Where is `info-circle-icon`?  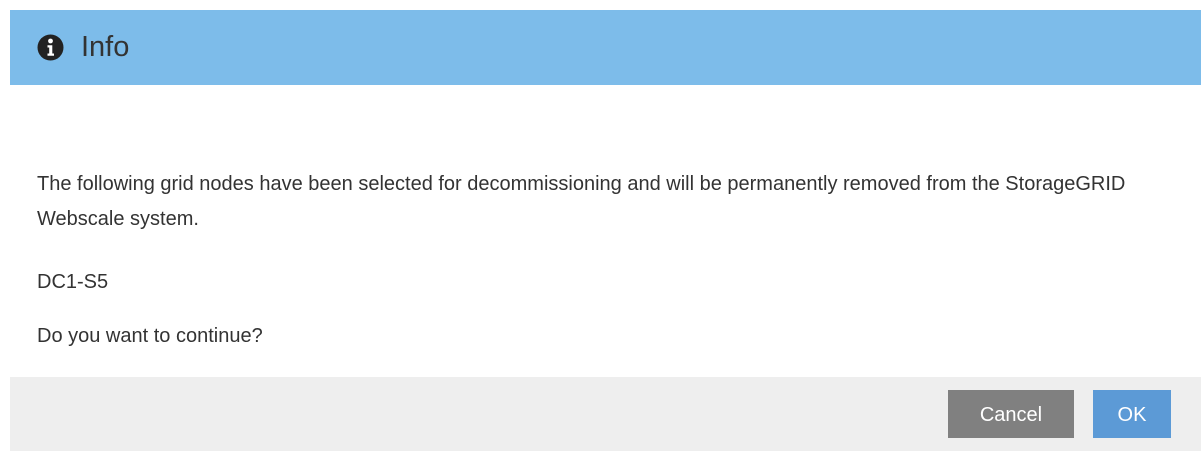
info-circle-icon is located at coordinates (50, 47).